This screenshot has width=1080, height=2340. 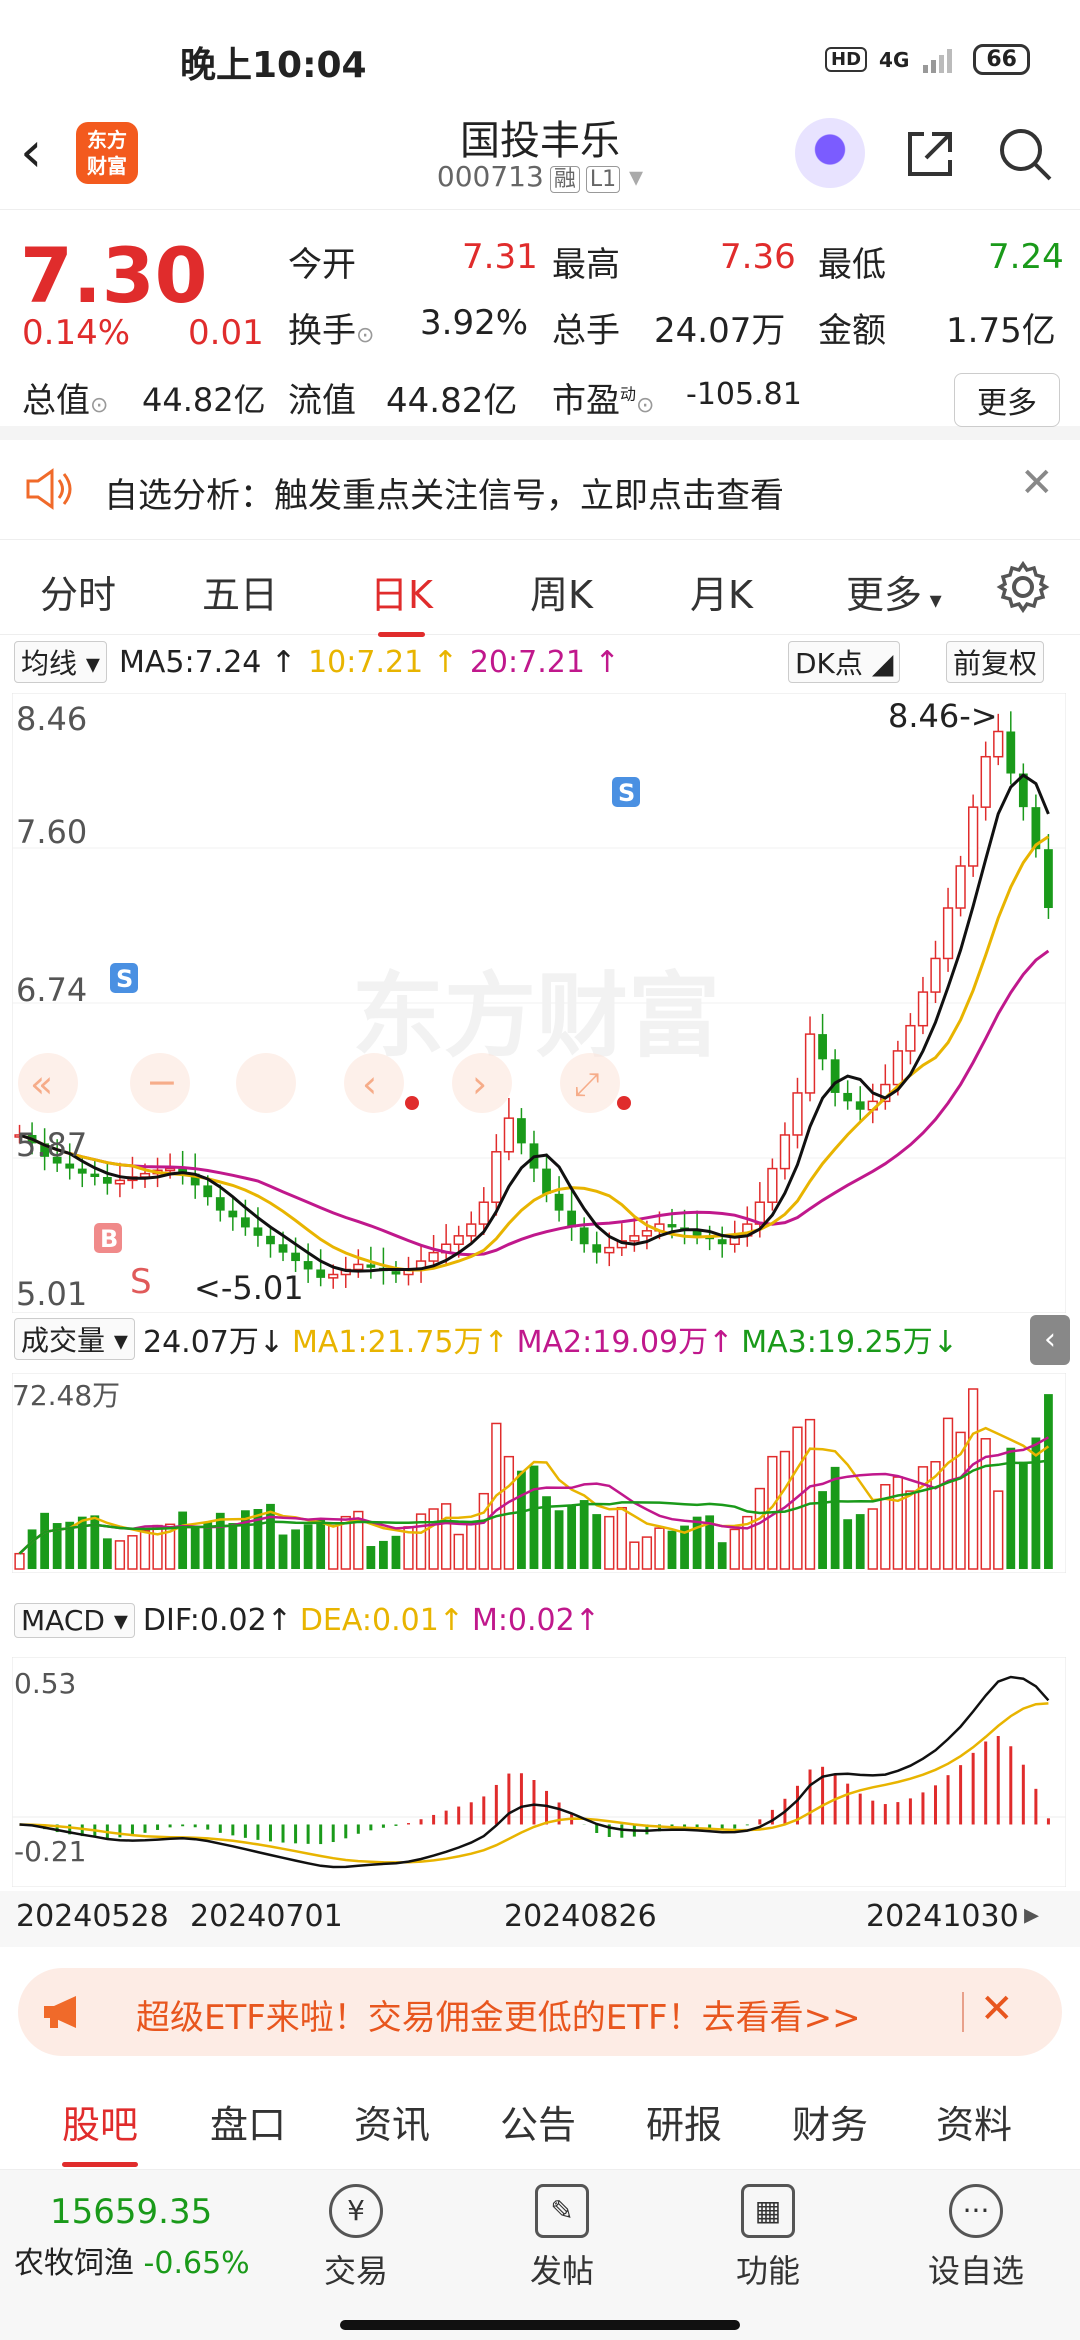 What do you see at coordinates (41, 1084) in the screenshot?
I see `double-left-icon: «` at bounding box center [41, 1084].